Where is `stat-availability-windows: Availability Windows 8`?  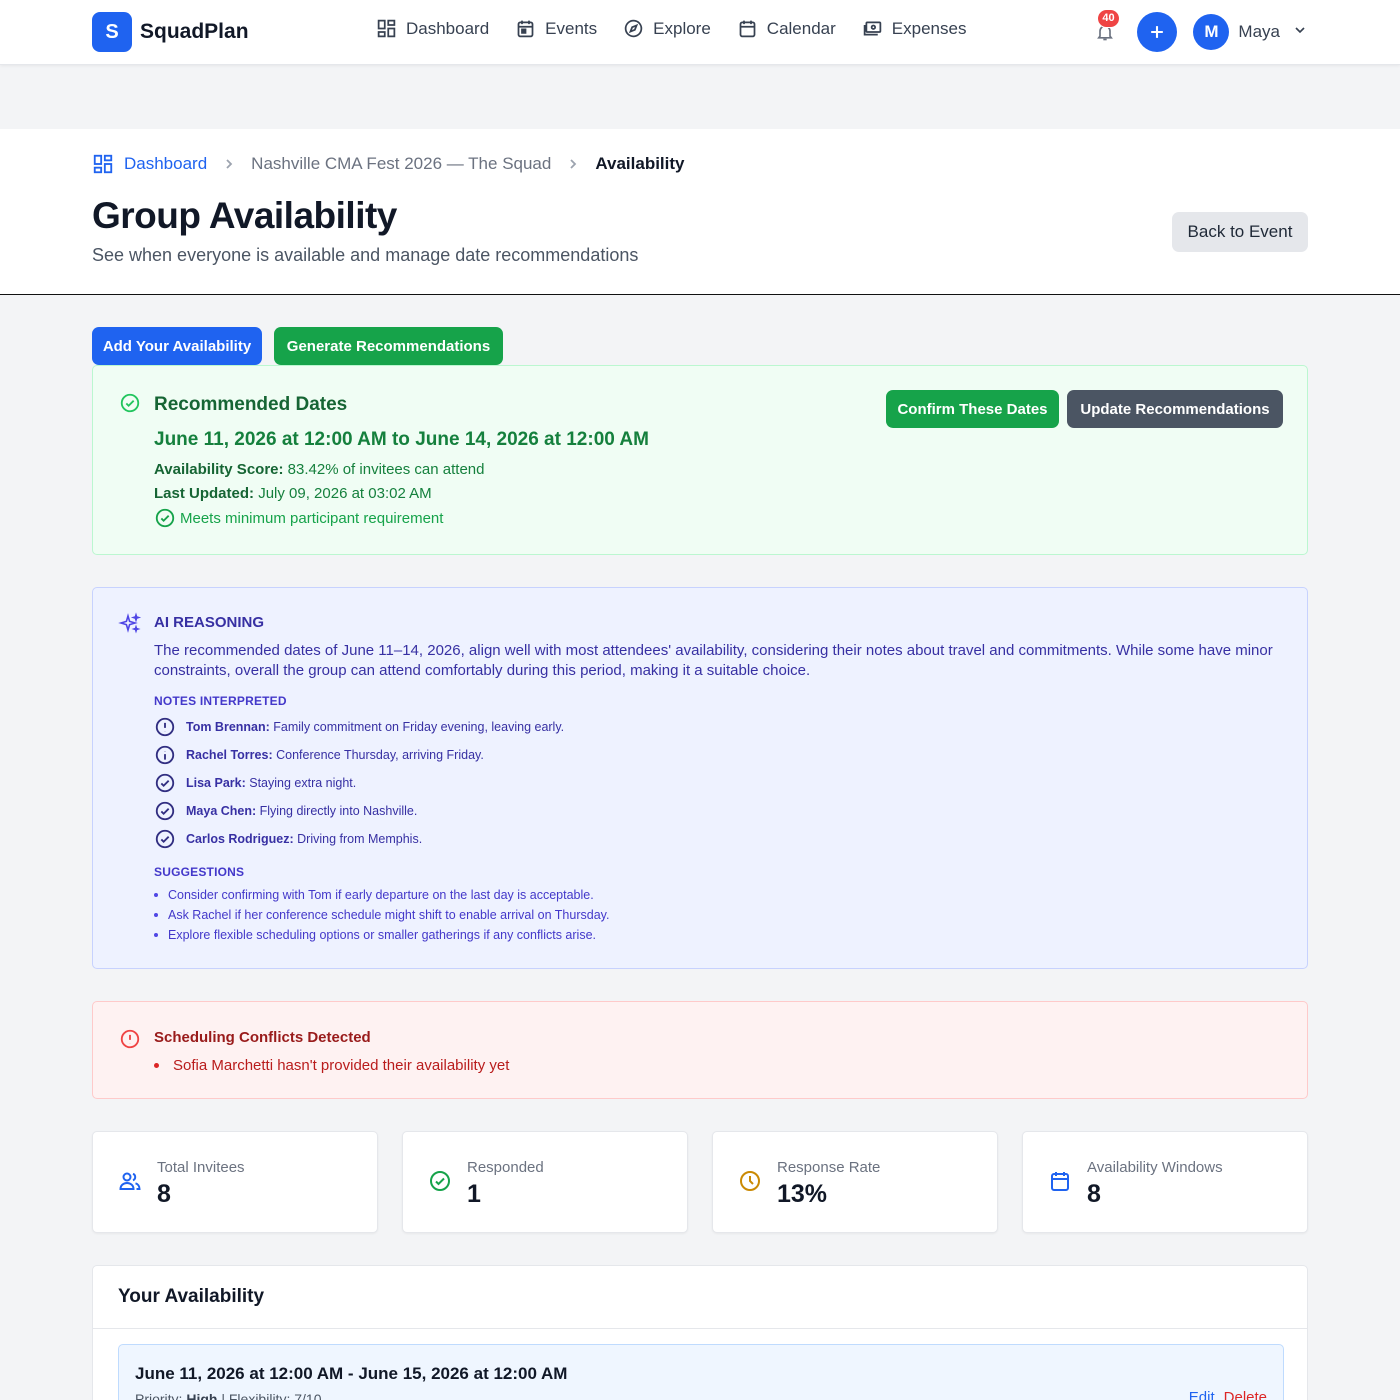
stat-availability-windows: Availability Windows 8 is located at coordinates (1165, 1182).